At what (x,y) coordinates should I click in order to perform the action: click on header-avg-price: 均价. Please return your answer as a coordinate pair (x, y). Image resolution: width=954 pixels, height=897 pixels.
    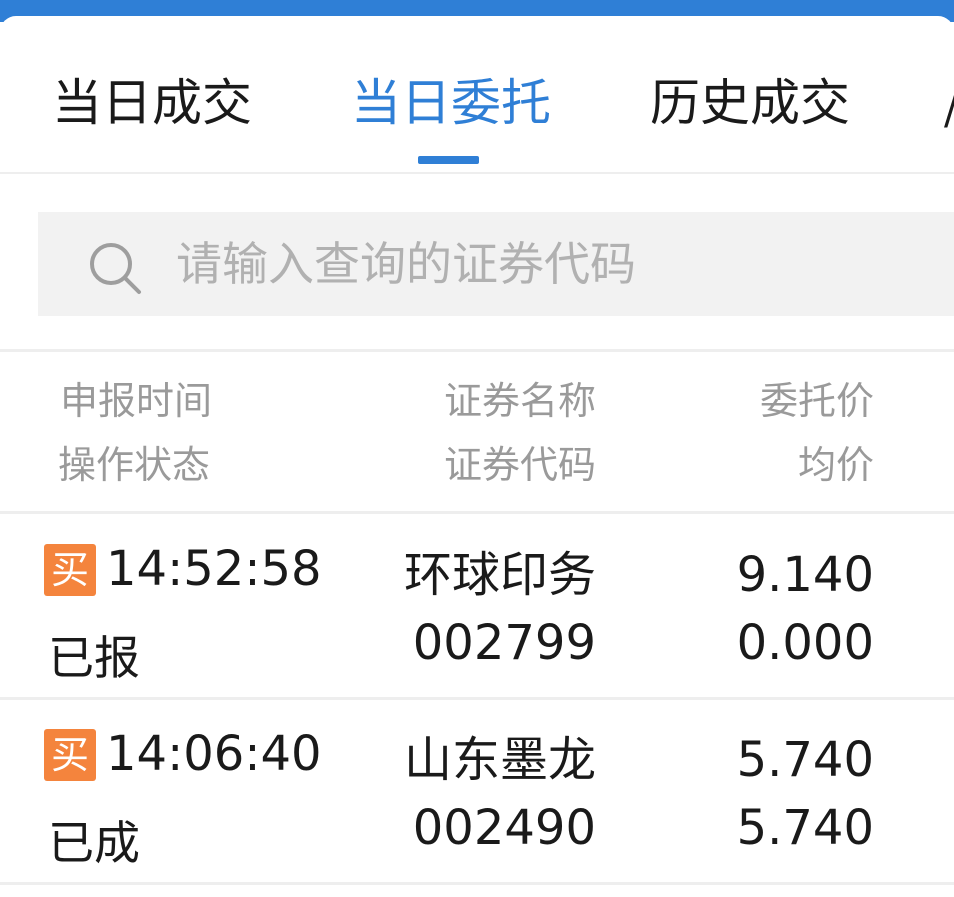
    Looking at the image, I should click on (835, 465).